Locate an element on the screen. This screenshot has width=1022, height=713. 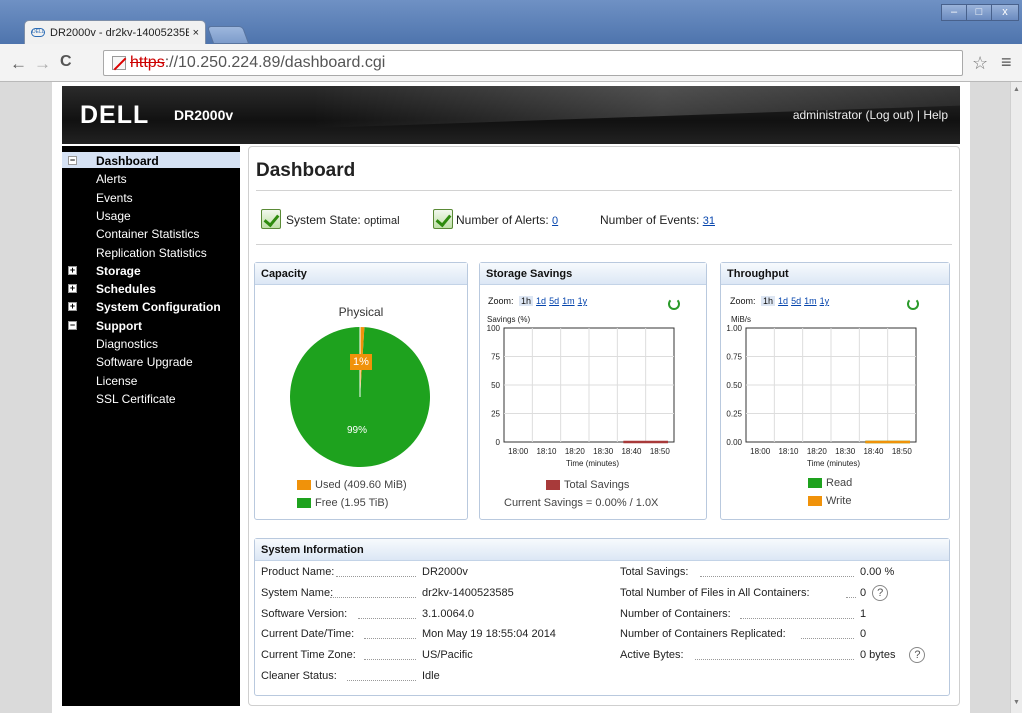
url-text: ://10.250.224.89/dashboard.cgi is located at coordinates (275, 62).